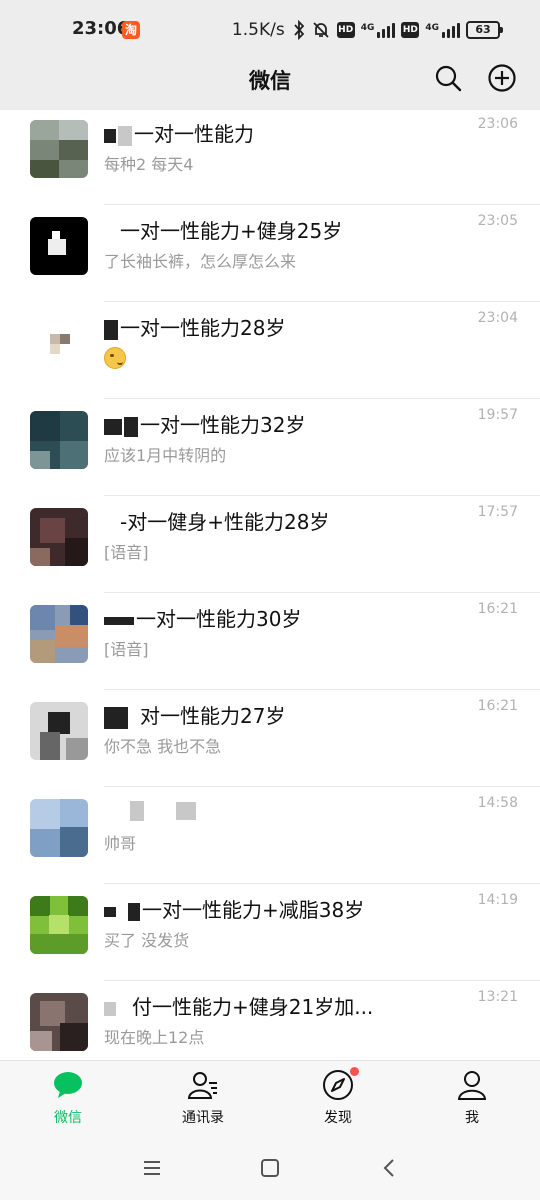 The height and width of the screenshot is (1200, 540). Describe the element at coordinates (147, 940) in the screenshot. I see `chat-preview: 买了 没发货` at that location.